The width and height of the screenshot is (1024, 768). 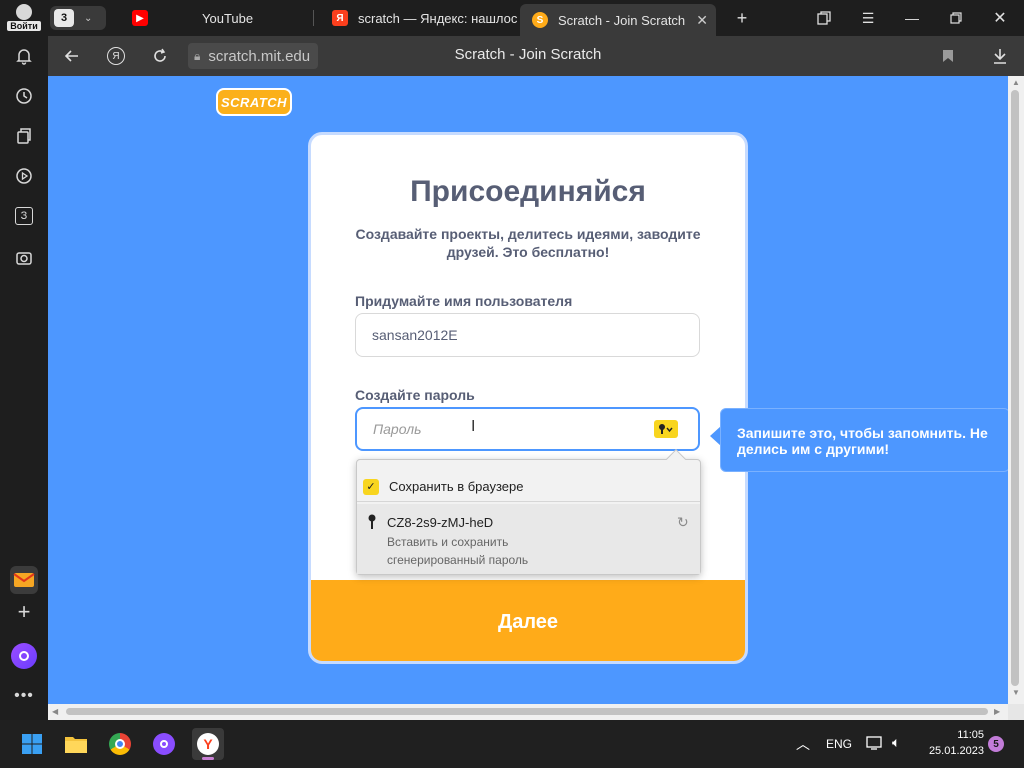 What do you see at coordinates (254, 102) in the screenshot?
I see `scratch-logo: SCRATCH` at bounding box center [254, 102].